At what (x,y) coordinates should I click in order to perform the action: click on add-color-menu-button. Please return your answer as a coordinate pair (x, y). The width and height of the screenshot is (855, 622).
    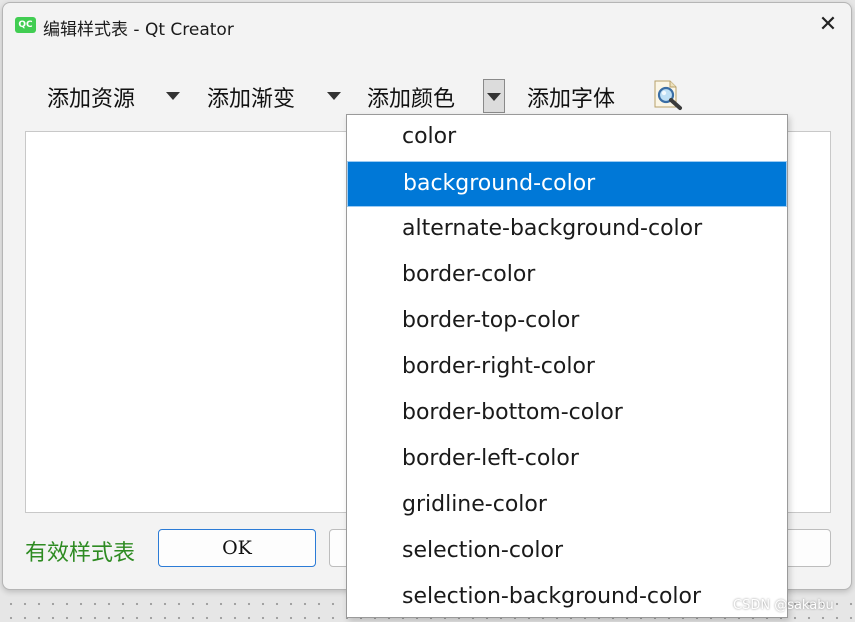
    Looking at the image, I should click on (494, 96).